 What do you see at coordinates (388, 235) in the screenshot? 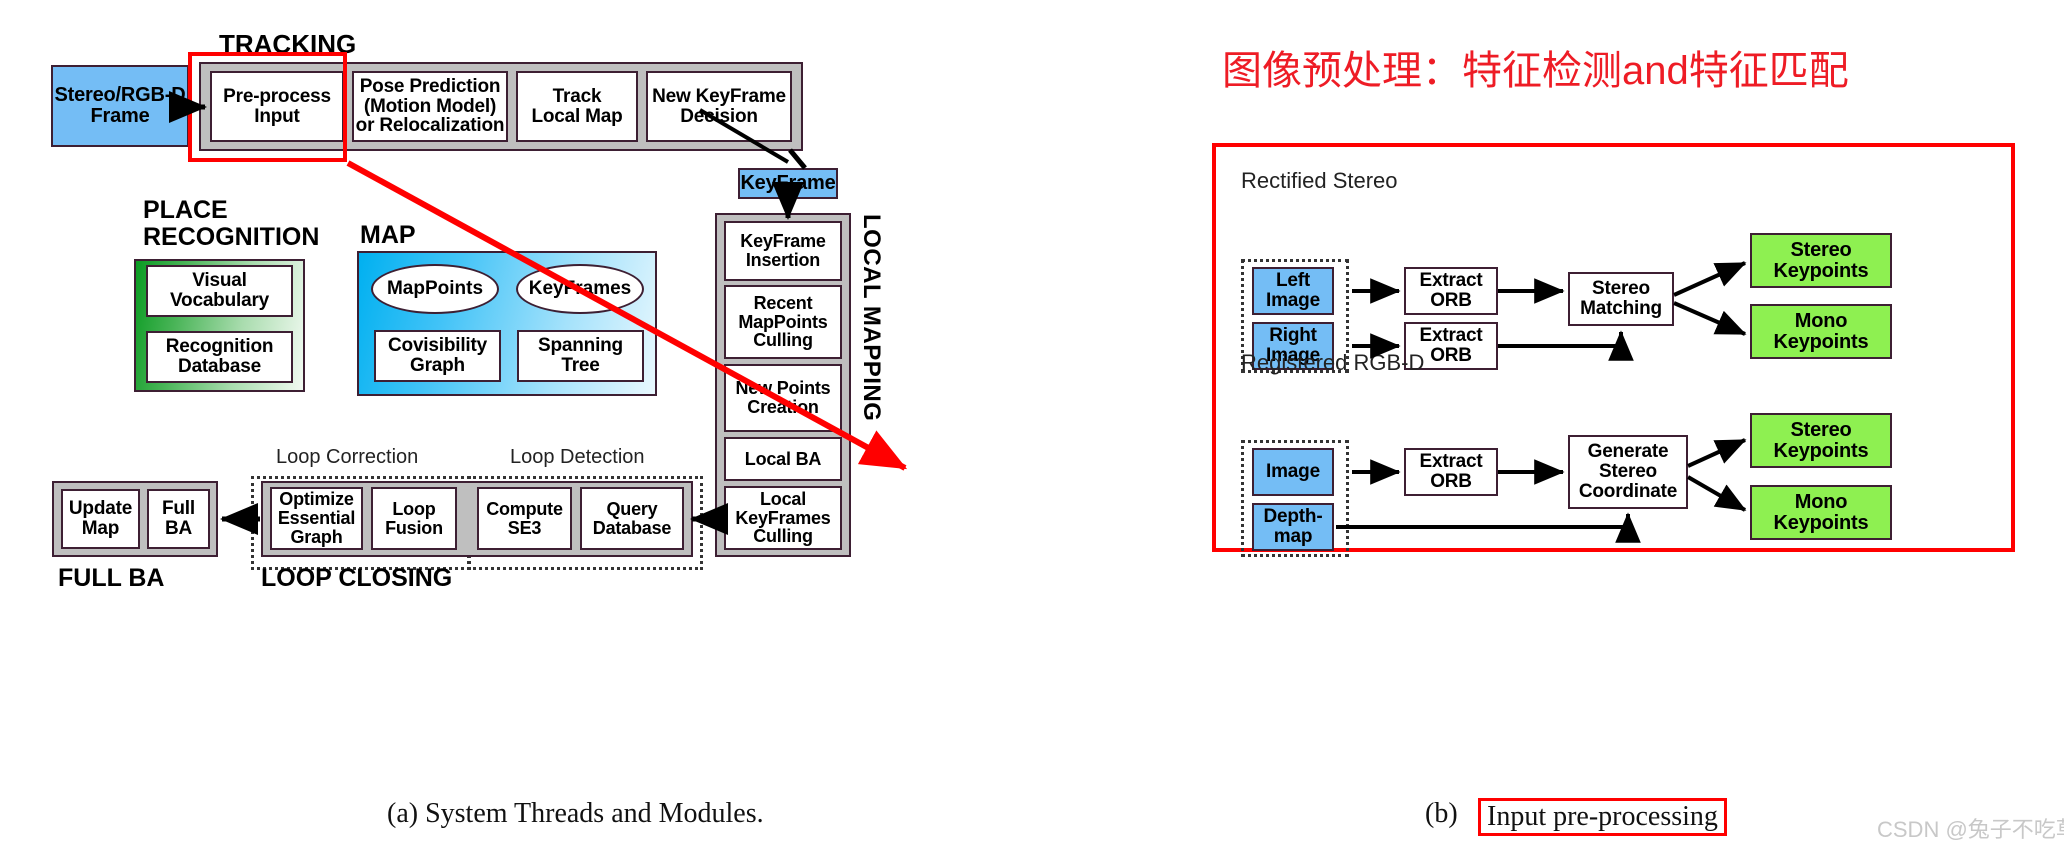
I see `map-title: MAP` at bounding box center [388, 235].